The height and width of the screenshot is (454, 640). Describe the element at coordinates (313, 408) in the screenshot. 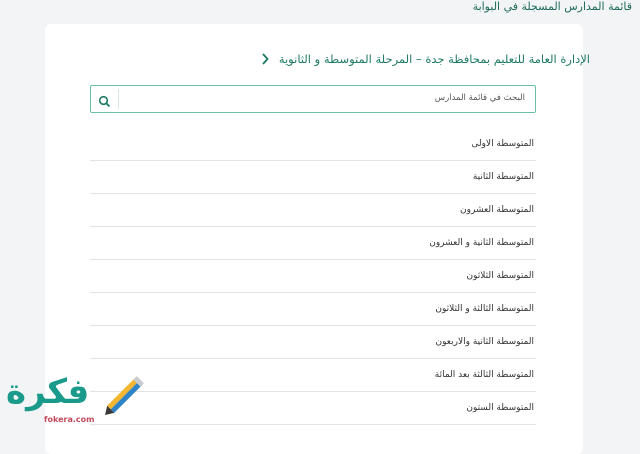

I see `list-item: المتوسطة الستون` at that location.